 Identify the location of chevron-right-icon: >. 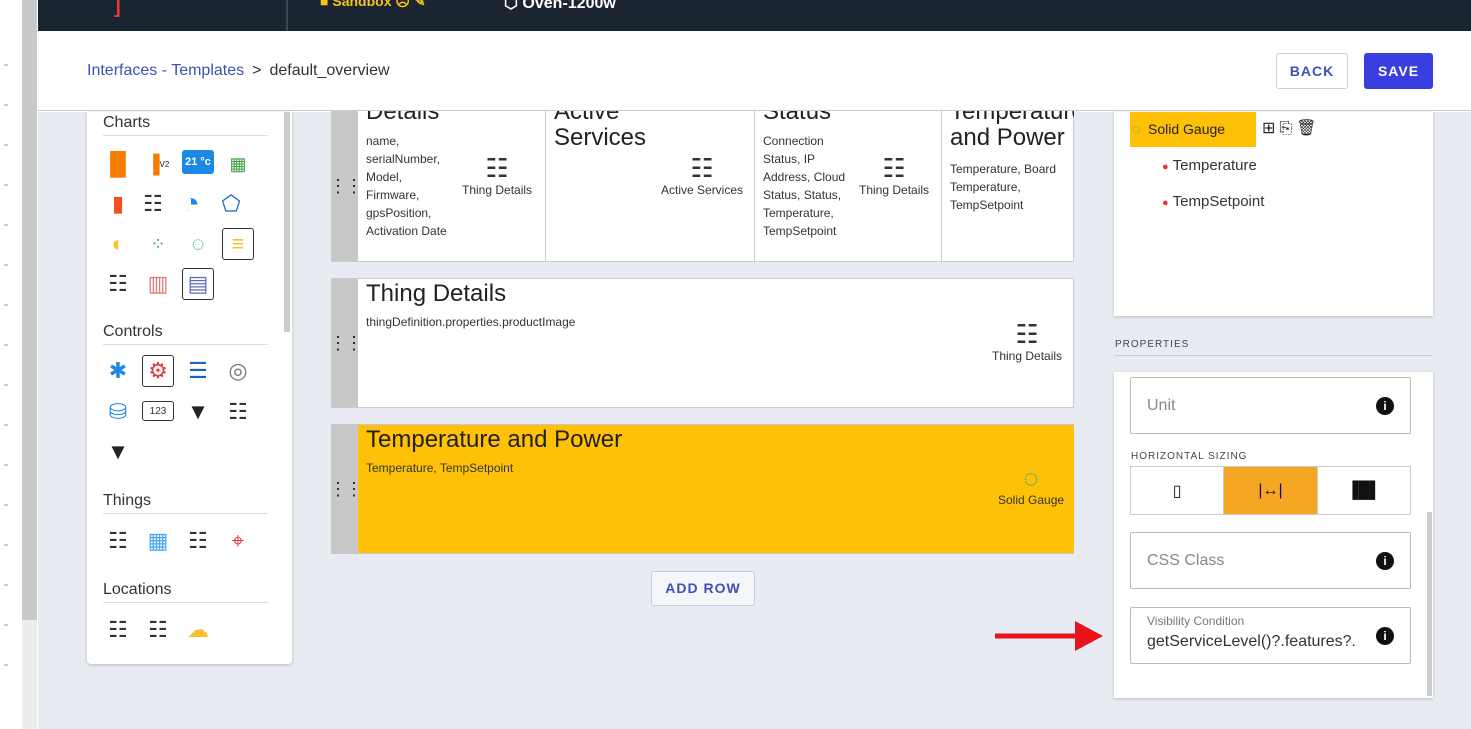
(257, 70).